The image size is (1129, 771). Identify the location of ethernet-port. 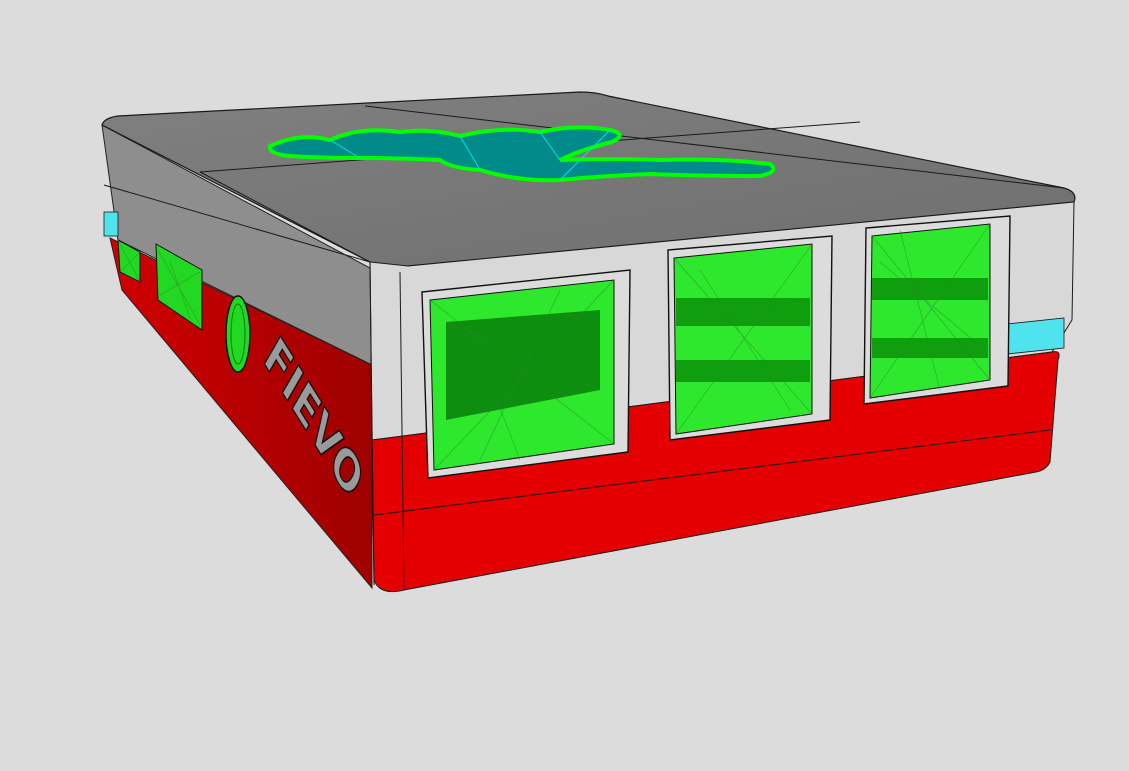
(937, 310).